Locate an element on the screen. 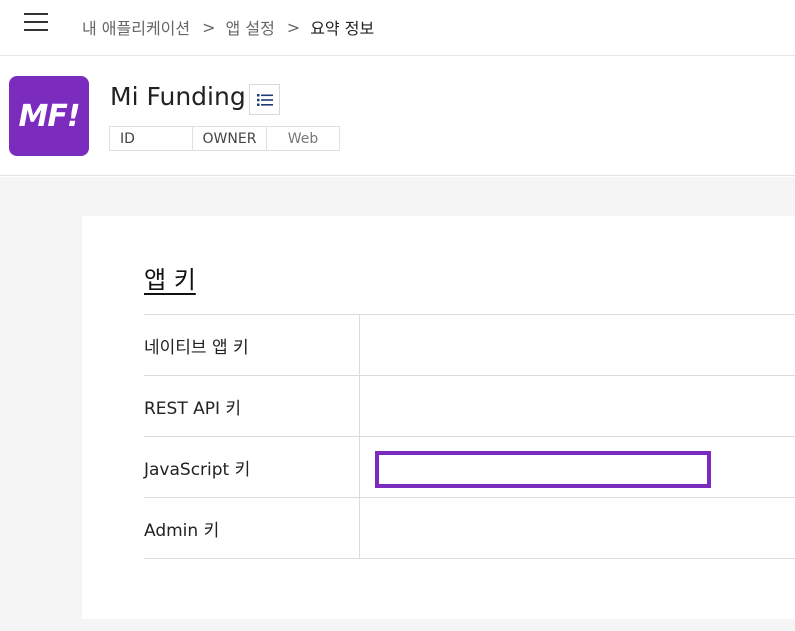 The height and width of the screenshot is (631, 795). key-row-admin: Admin 키 is located at coordinates (469, 528).